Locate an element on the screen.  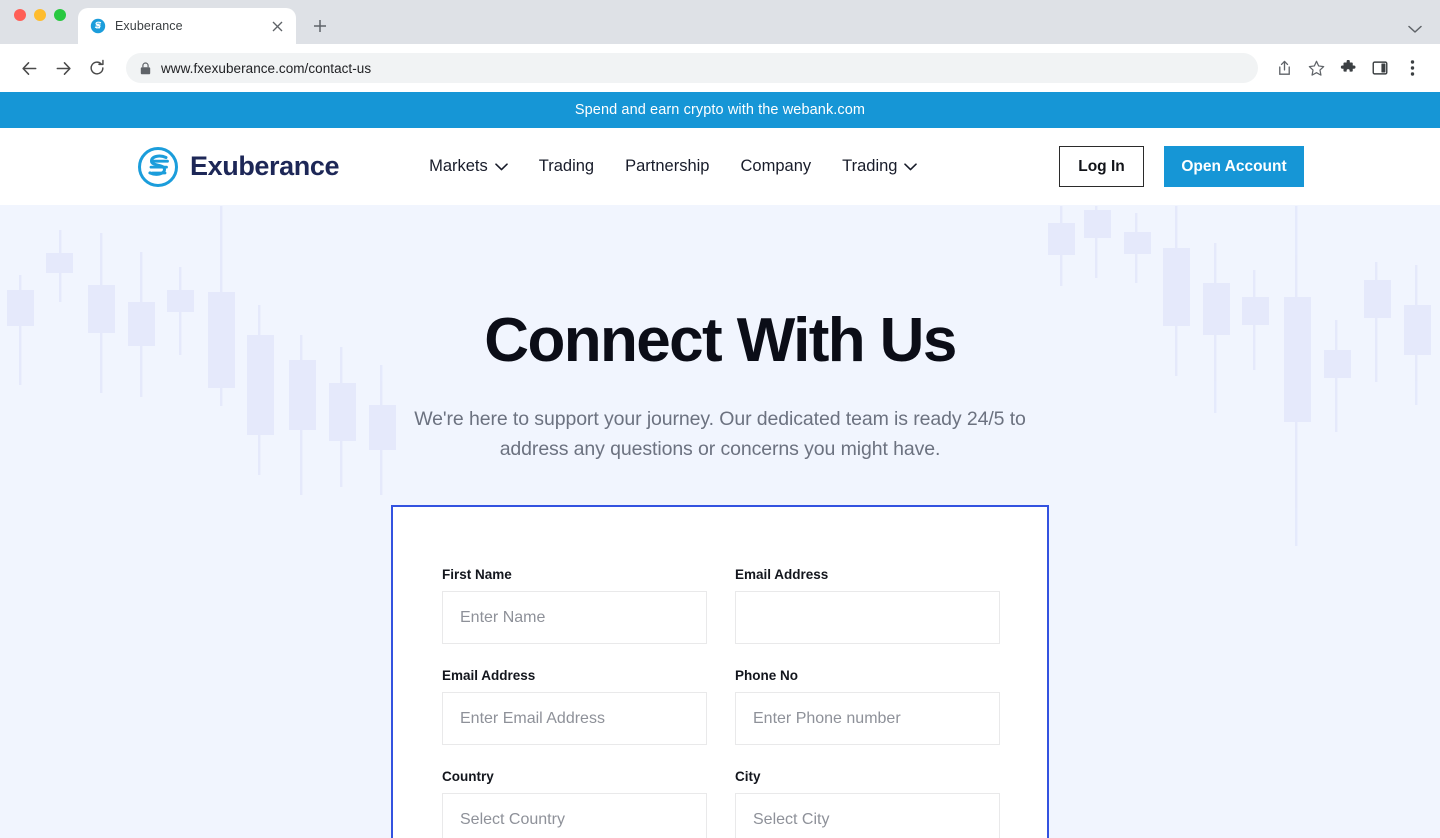
nav-item-trading-secondary: Trading is located at coordinates (880, 166).